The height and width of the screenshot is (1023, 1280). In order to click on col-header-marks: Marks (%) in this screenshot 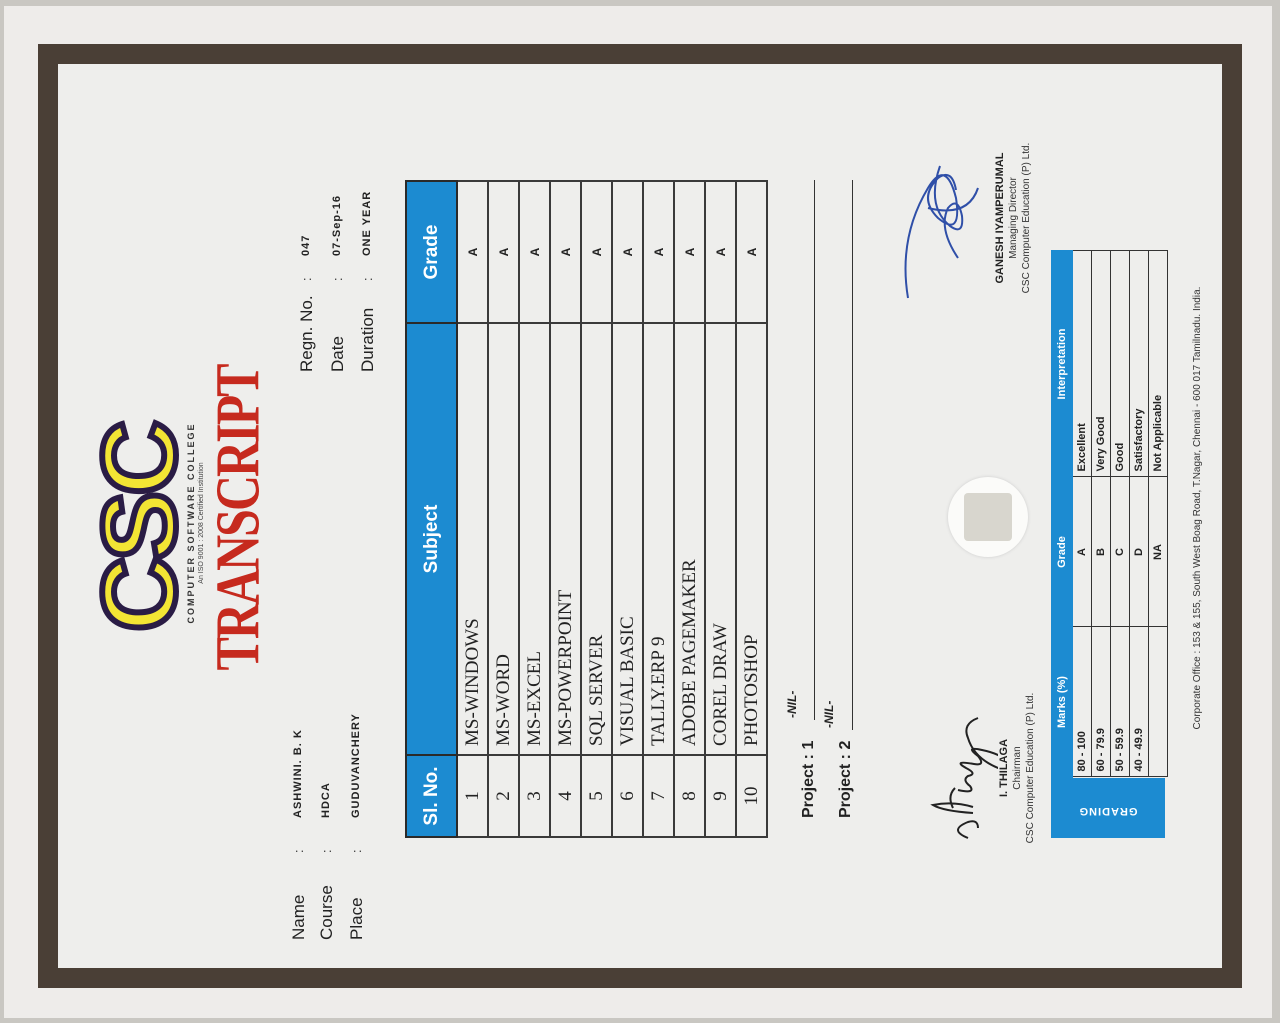, I will do `click(1062, 702)`.